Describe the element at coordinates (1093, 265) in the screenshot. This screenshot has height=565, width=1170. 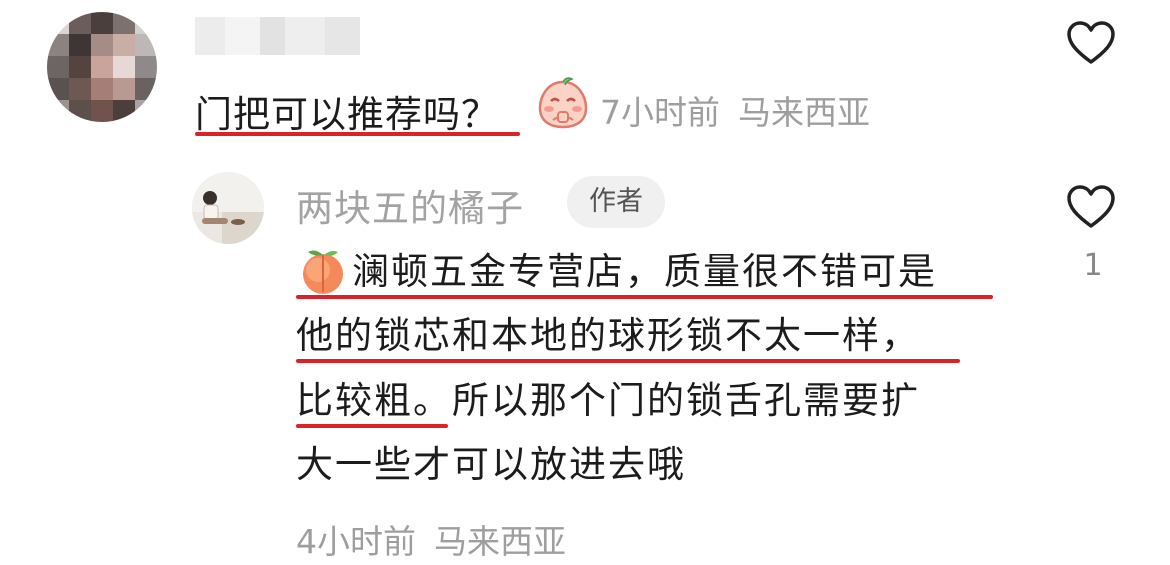
I see `reply-like-count: 1` at that location.